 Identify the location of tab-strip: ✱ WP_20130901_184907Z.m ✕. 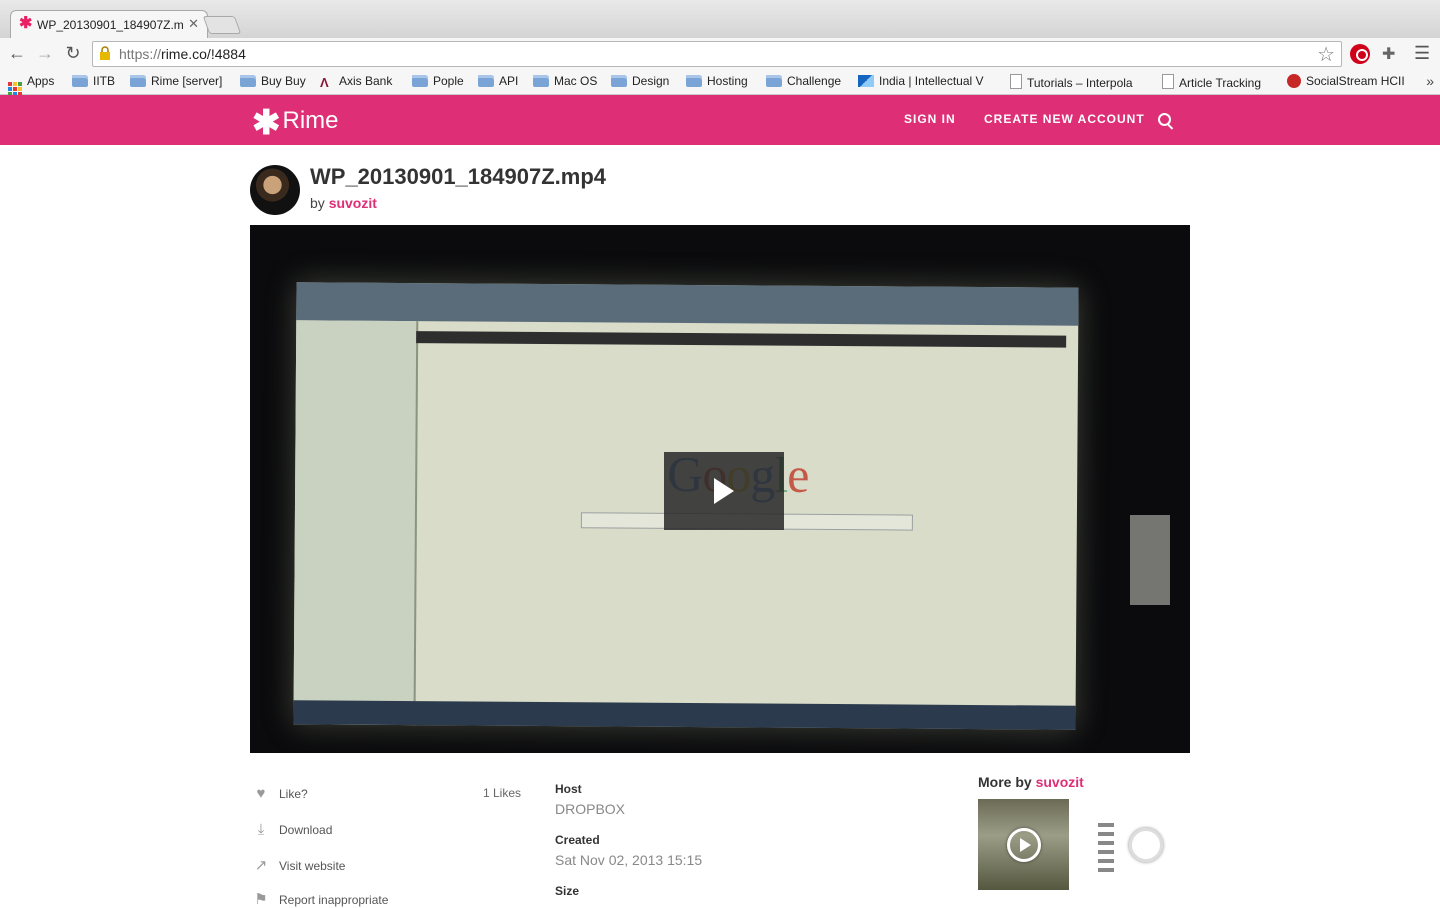
(720, 19).